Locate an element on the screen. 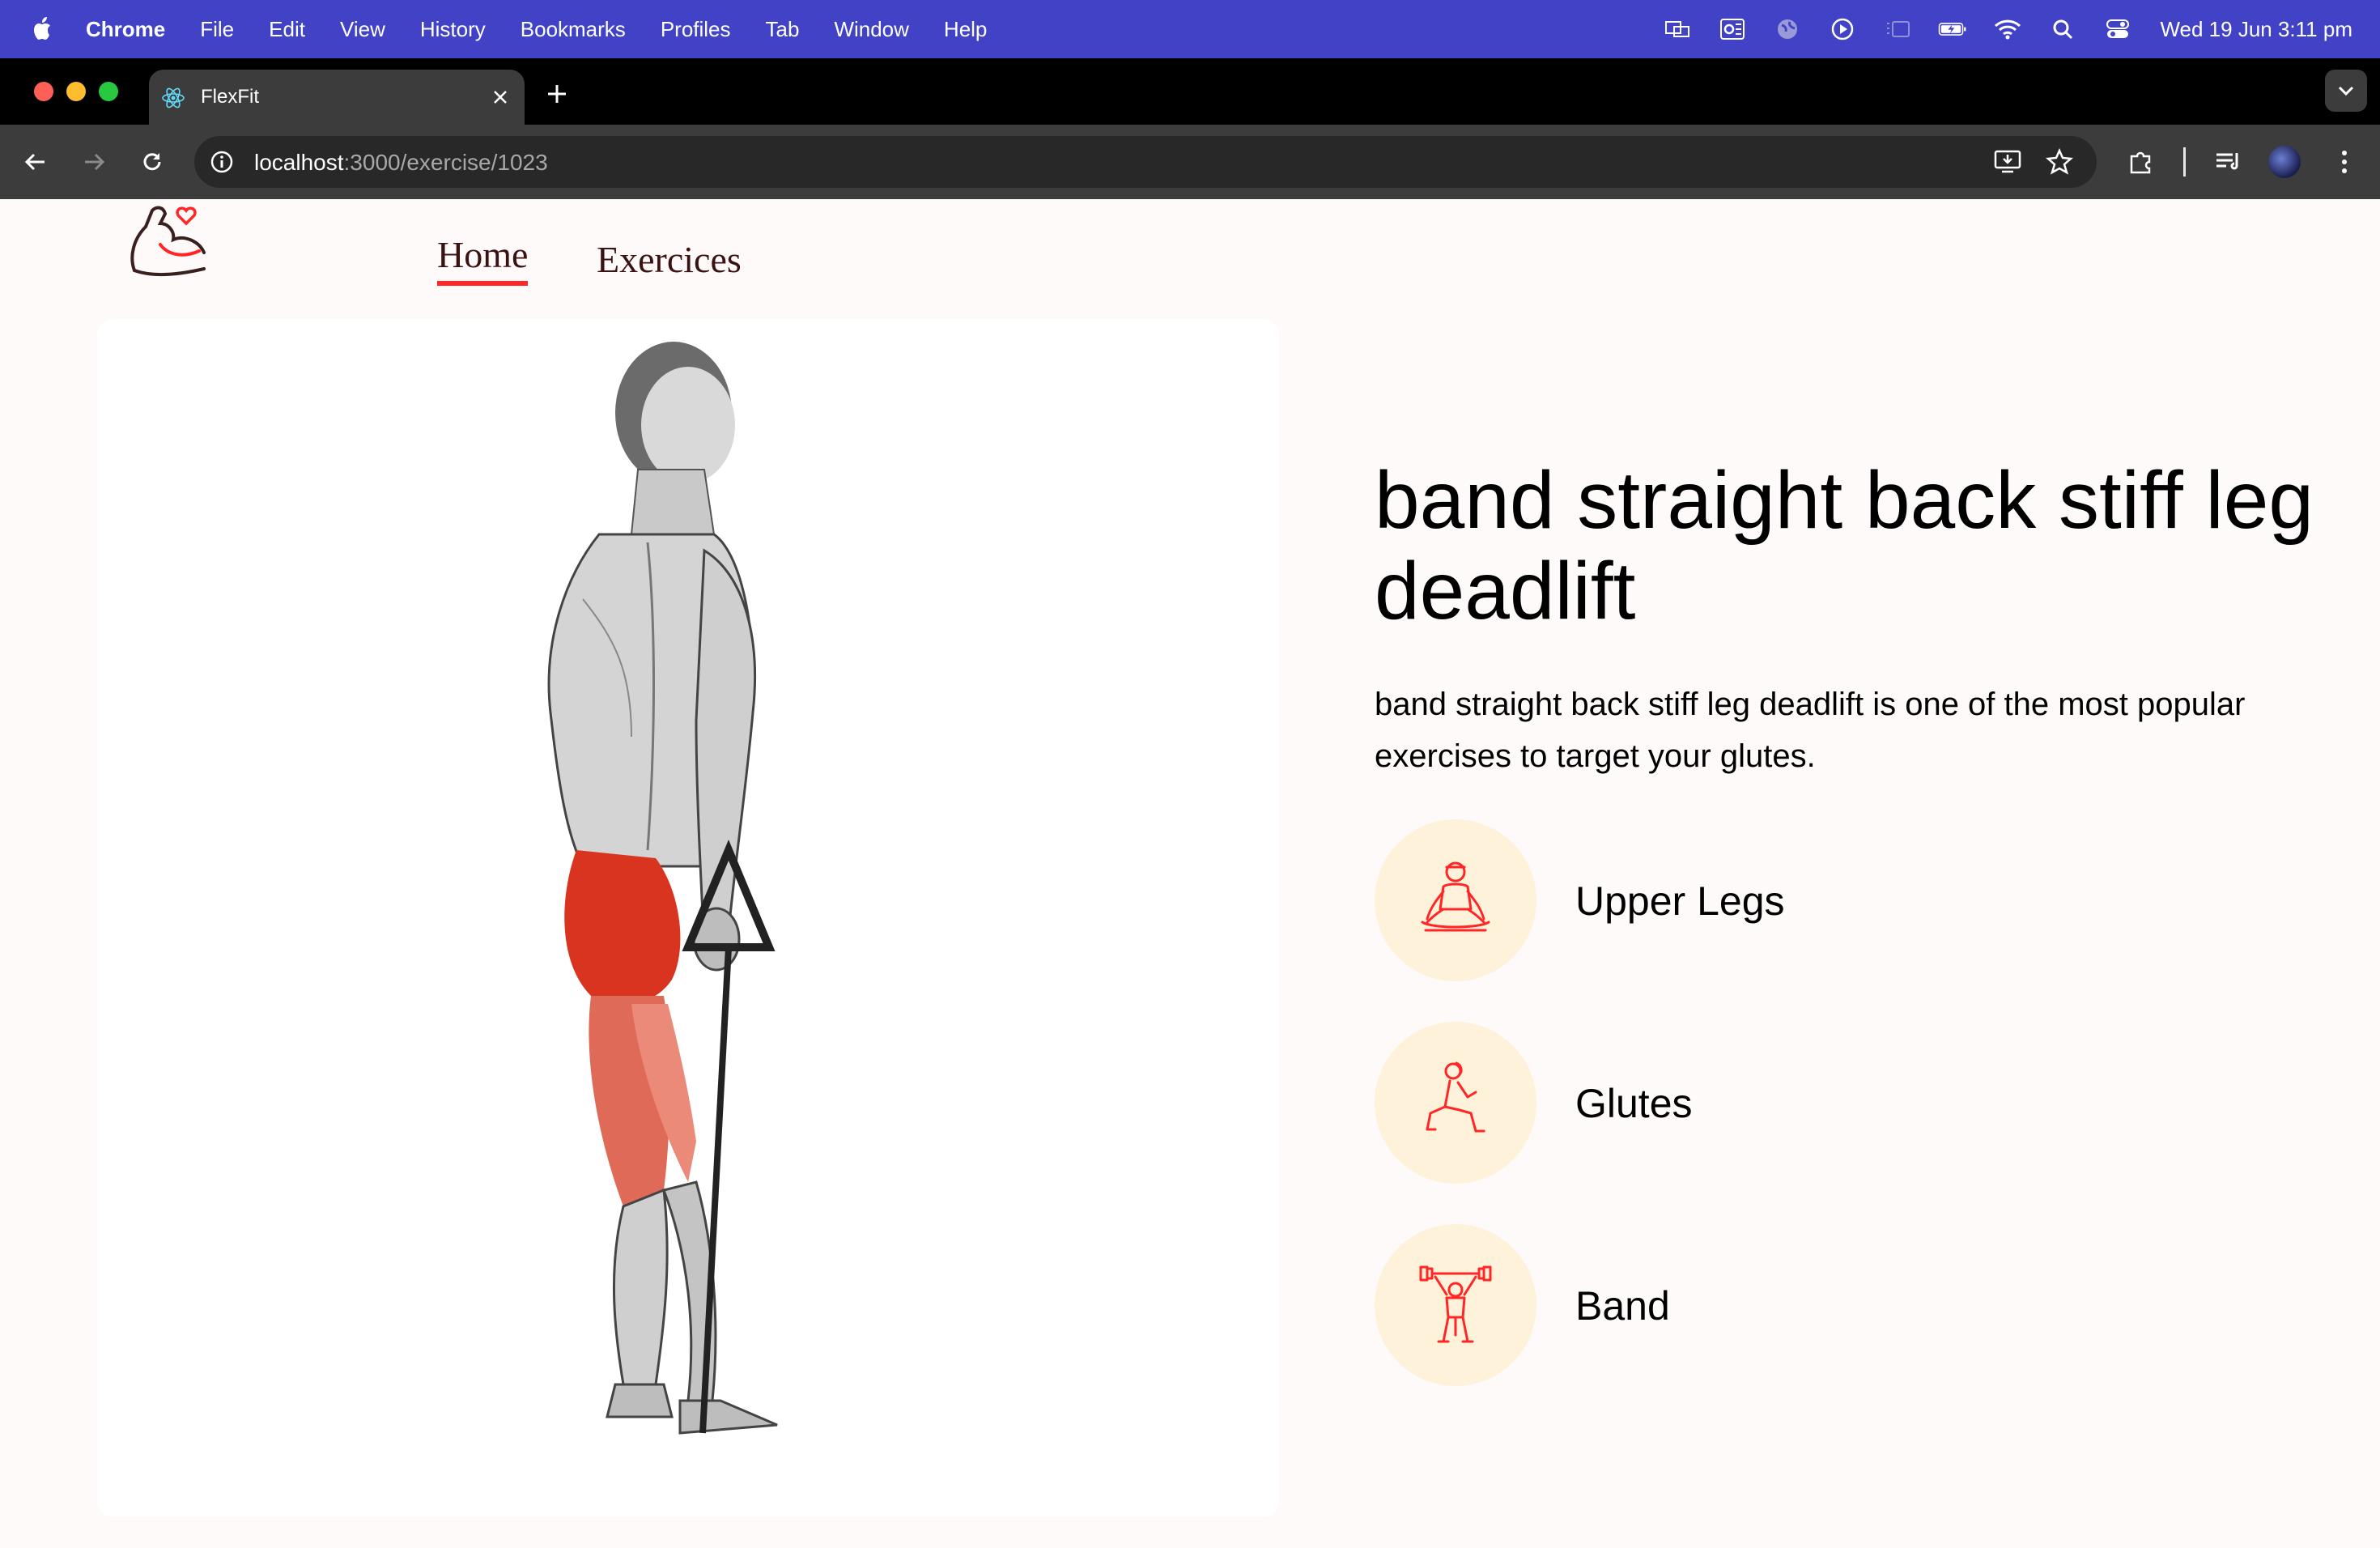 The height and width of the screenshot is (1548, 2380). outlook-icon is located at coordinates (1732, 29).